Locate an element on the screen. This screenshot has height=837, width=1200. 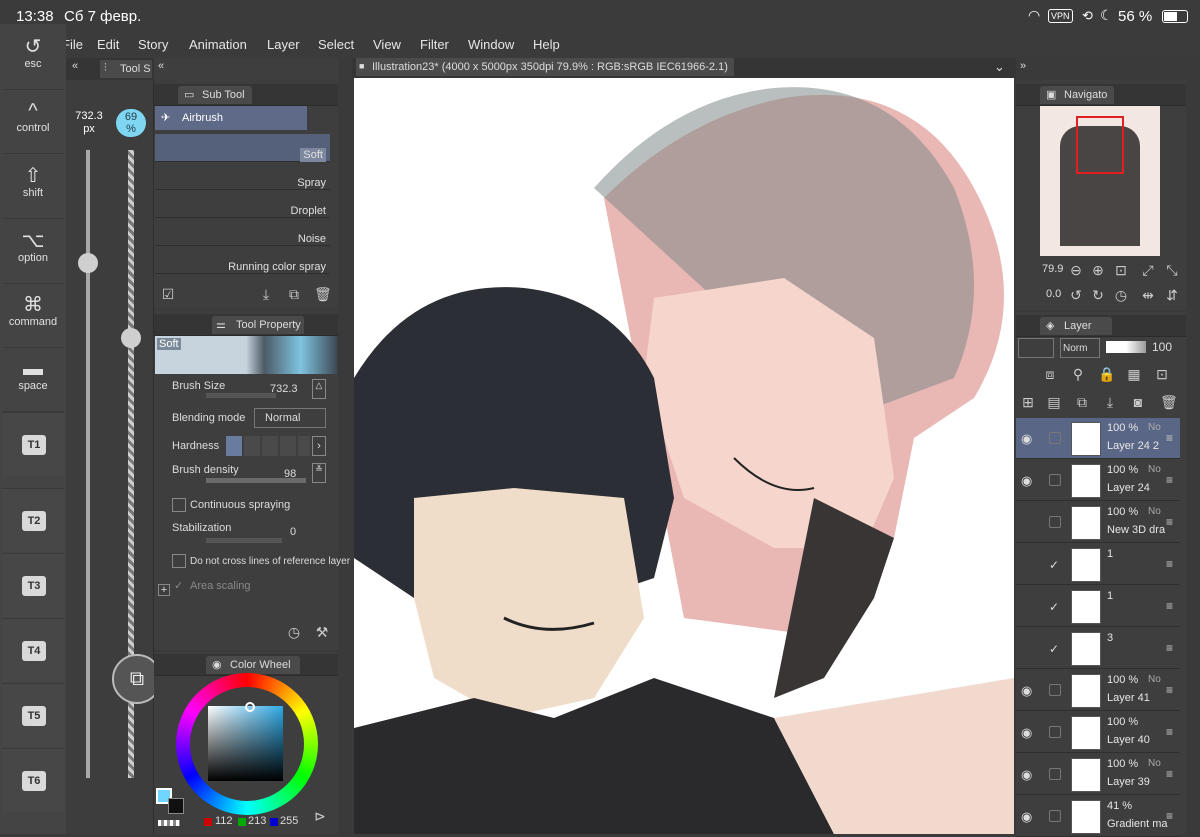
stabilization-bar is located at coordinates (244, 540).